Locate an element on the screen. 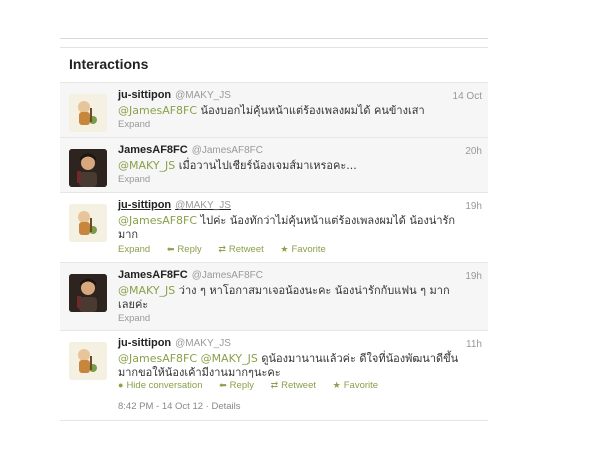 The image size is (600, 450). hide-conversation-button: ● Hide conversation is located at coordinates (160, 385).